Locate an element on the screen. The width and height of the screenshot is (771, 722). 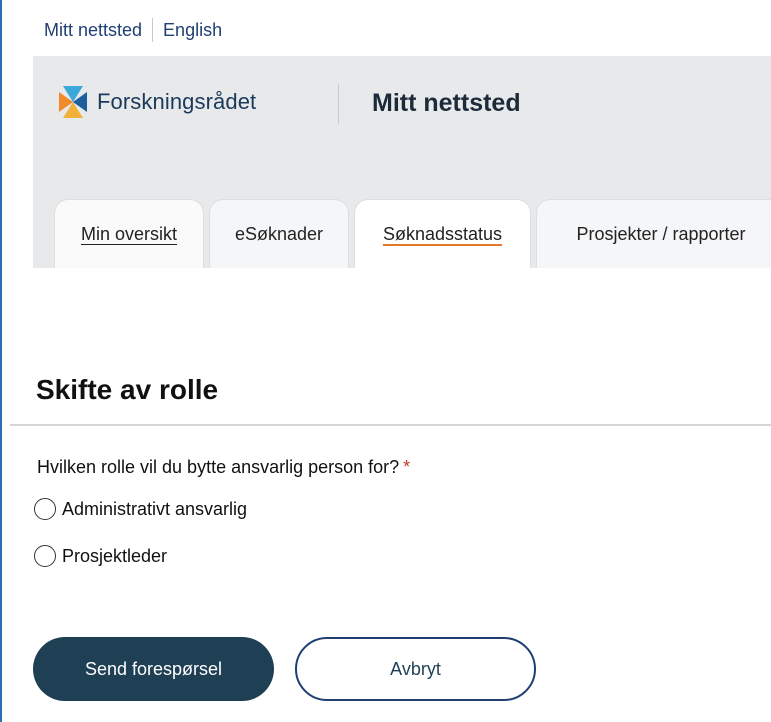
tab-label: Prosjekter / rapporter is located at coordinates (661, 233).